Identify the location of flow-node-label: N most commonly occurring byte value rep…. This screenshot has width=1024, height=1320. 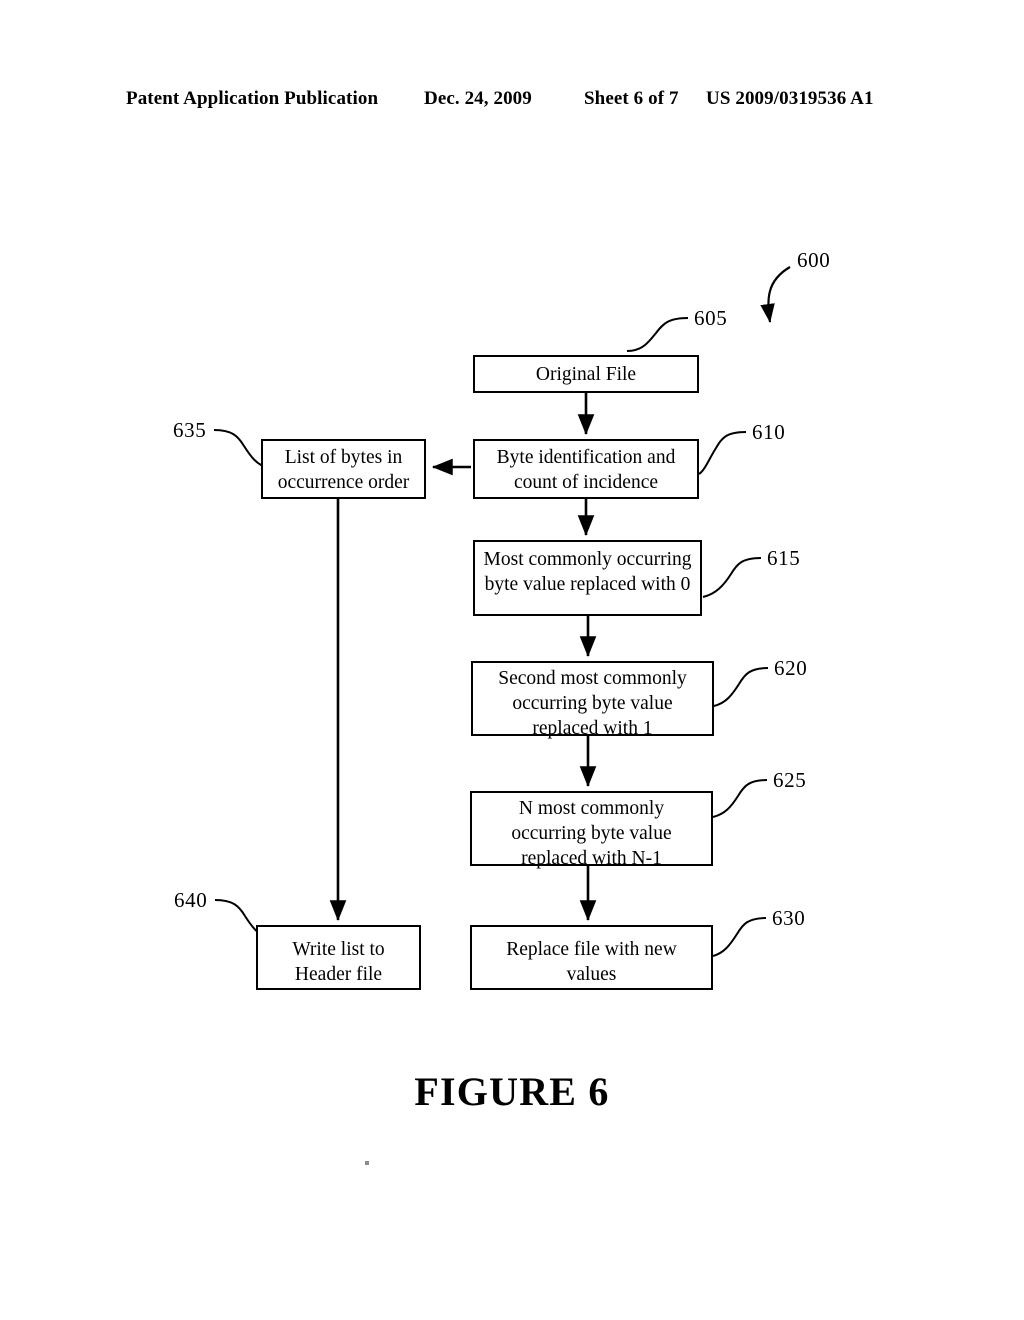
(591, 833).